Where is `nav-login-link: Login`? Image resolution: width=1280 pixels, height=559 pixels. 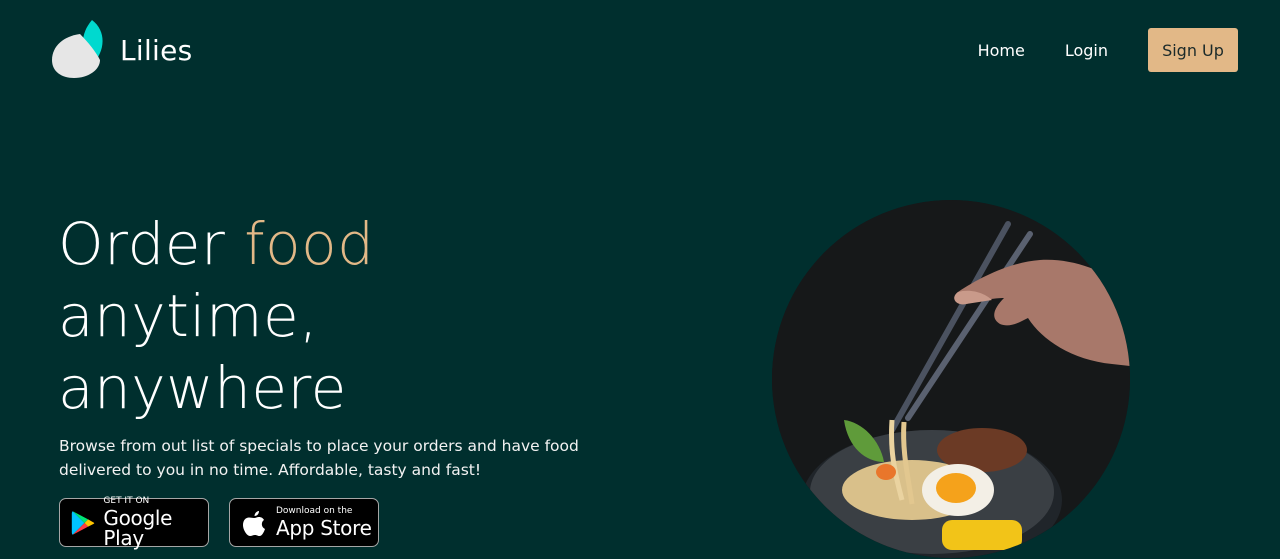 nav-login-link: Login is located at coordinates (1086, 50).